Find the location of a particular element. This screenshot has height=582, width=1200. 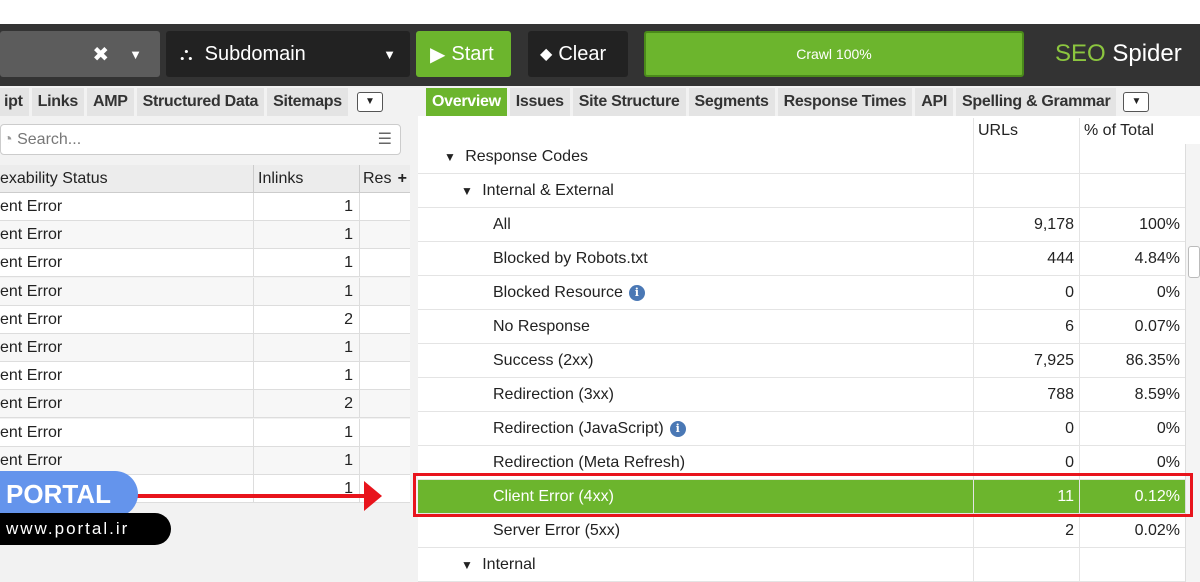

logo: SEO Spider is located at coordinates (1118, 53).